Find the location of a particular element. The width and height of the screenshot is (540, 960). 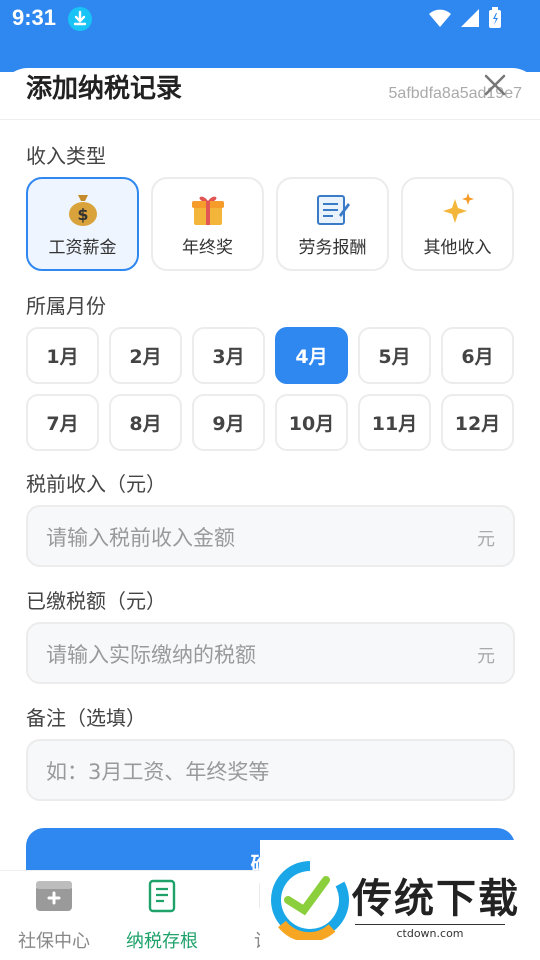

tax-receipt-icon is located at coordinates (162, 898).